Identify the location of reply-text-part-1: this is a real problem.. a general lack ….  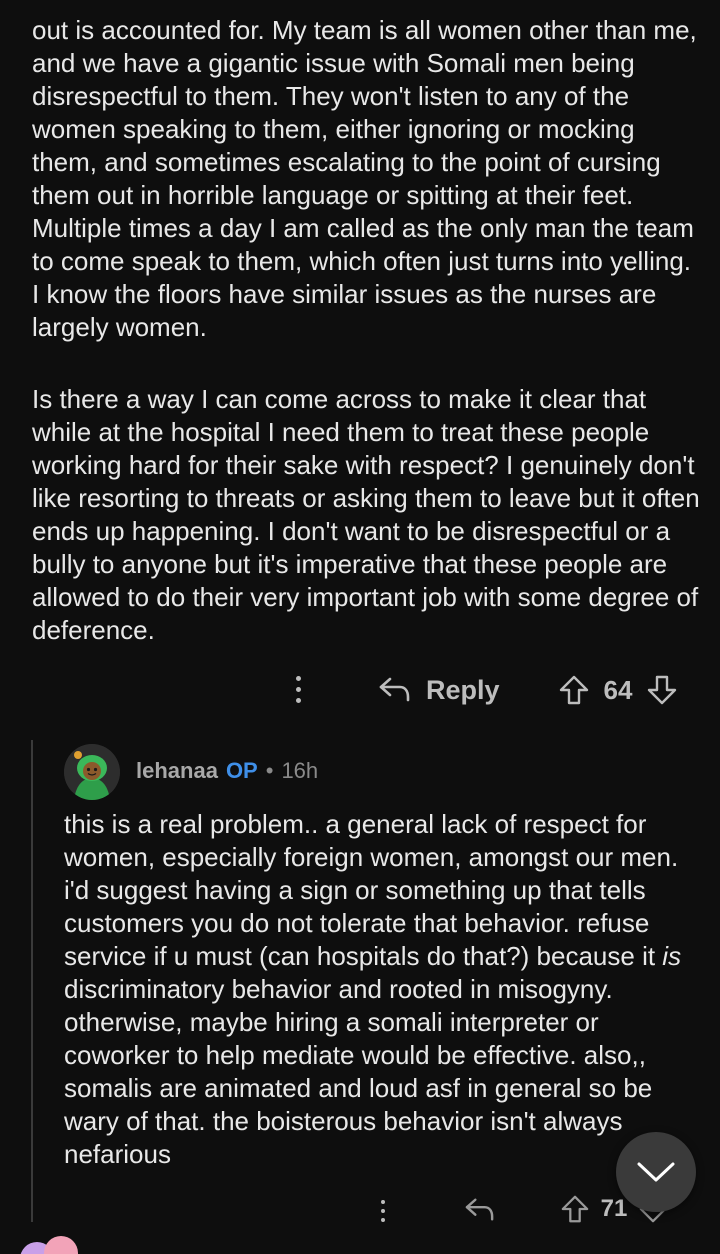
(371, 890).